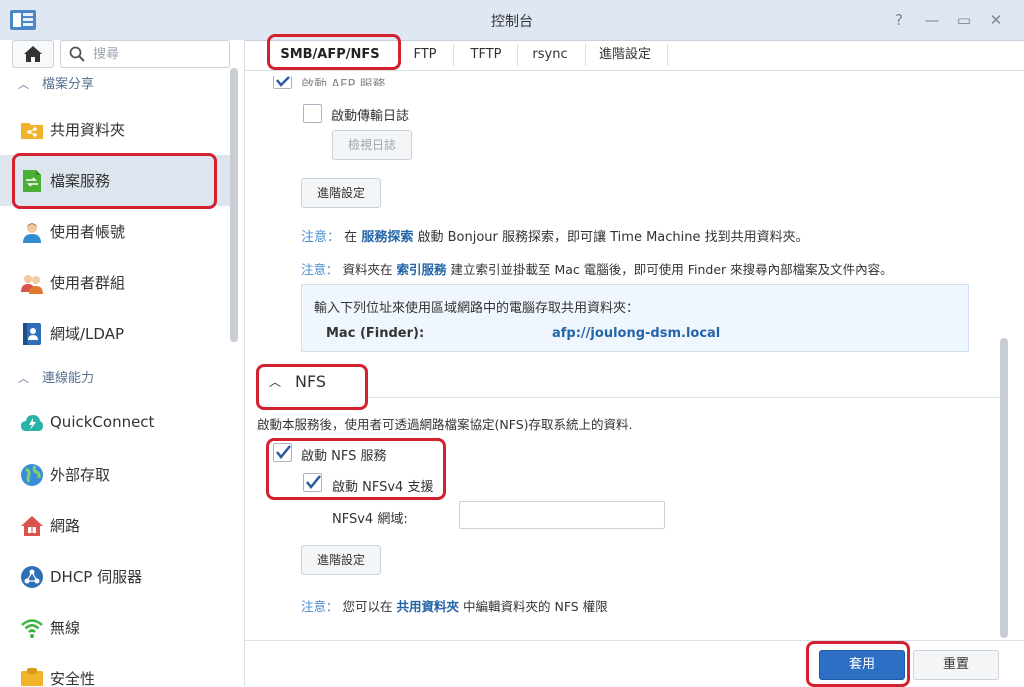  I want to click on nfs-note-permissions: 注意： 您可以在 共用資料夾 中編輯資料夾的 NFS 權限, so click(454, 605).